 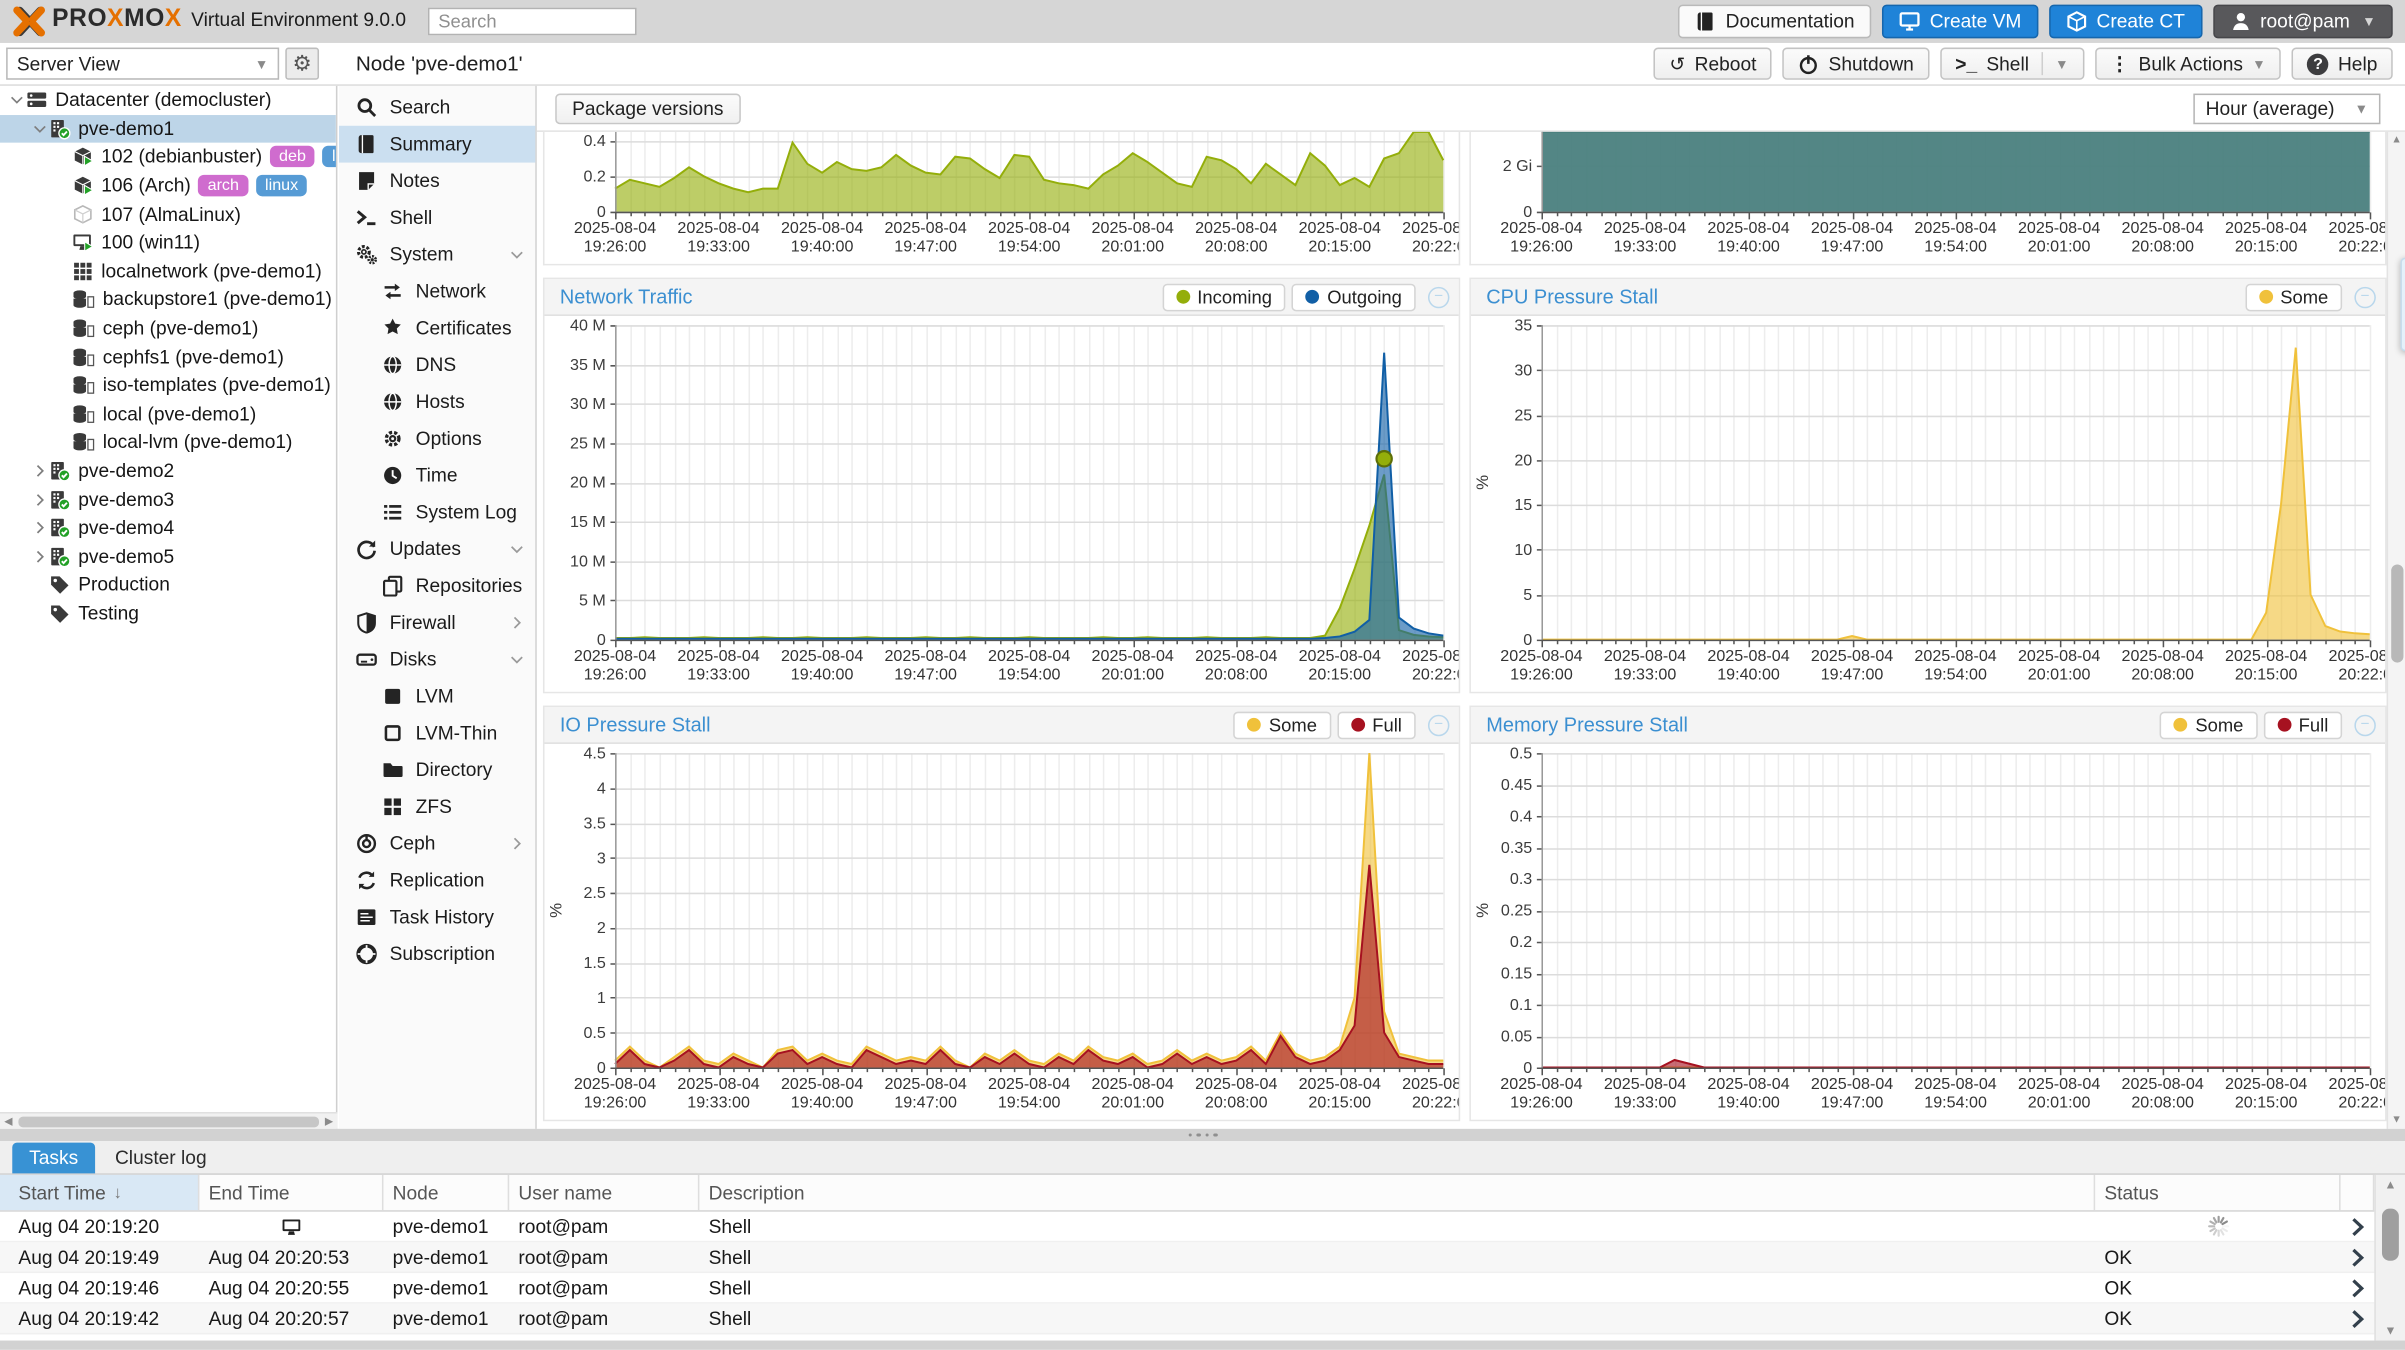 I want to click on menu-item-notes: Notes, so click(x=437, y=181).